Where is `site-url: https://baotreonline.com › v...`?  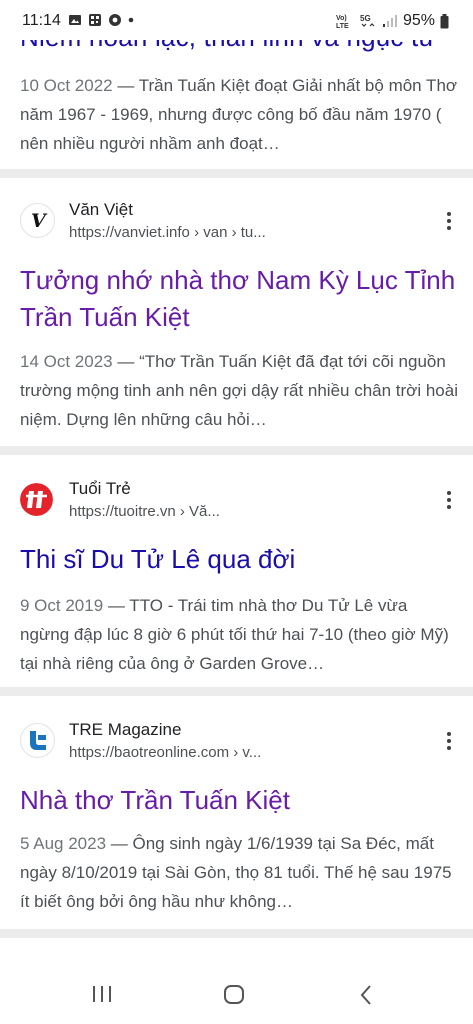 site-url: https://baotreonline.com › v... is located at coordinates (165, 752).